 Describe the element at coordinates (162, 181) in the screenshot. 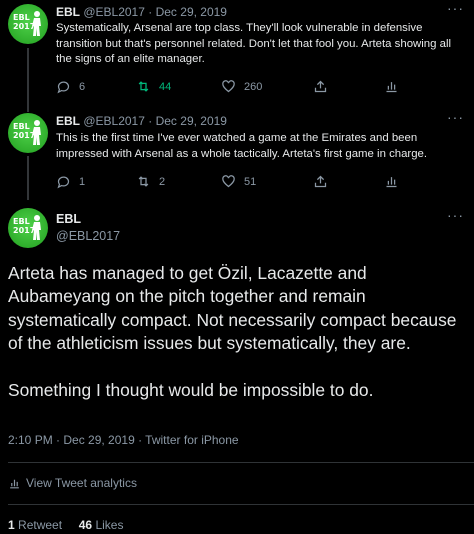

I see `retweet-count: 2` at that location.